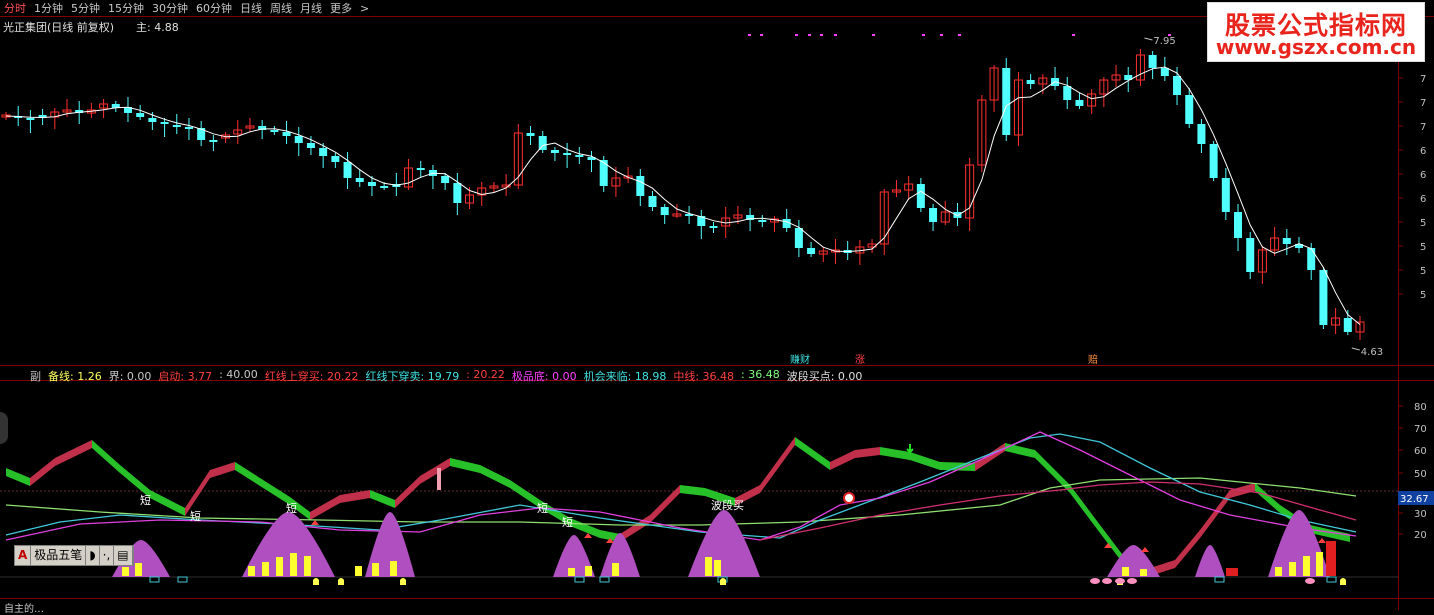 The width and height of the screenshot is (1434, 615). Describe the element at coordinates (93, 555) in the screenshot. I see `ime-item-2: ◗` at that location.